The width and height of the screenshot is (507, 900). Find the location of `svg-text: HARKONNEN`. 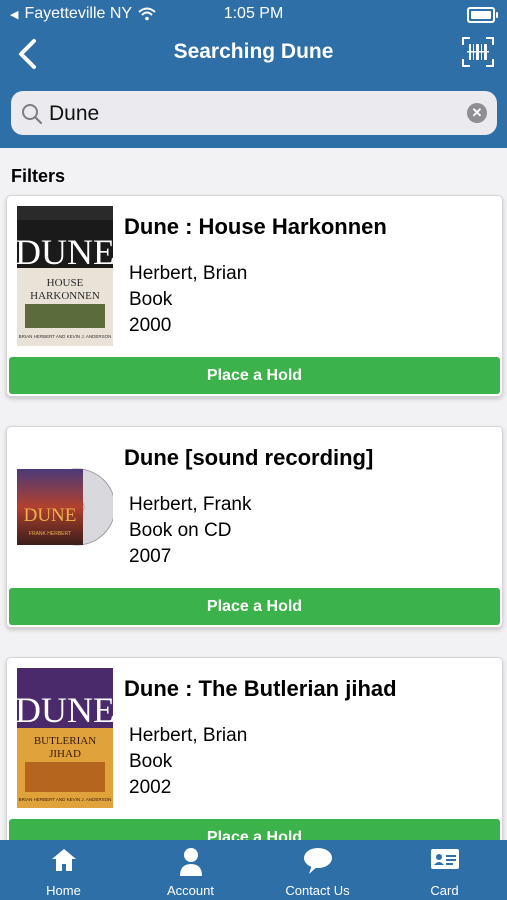

svg-text: HARKONNEN is located at coordinates (65, 296).